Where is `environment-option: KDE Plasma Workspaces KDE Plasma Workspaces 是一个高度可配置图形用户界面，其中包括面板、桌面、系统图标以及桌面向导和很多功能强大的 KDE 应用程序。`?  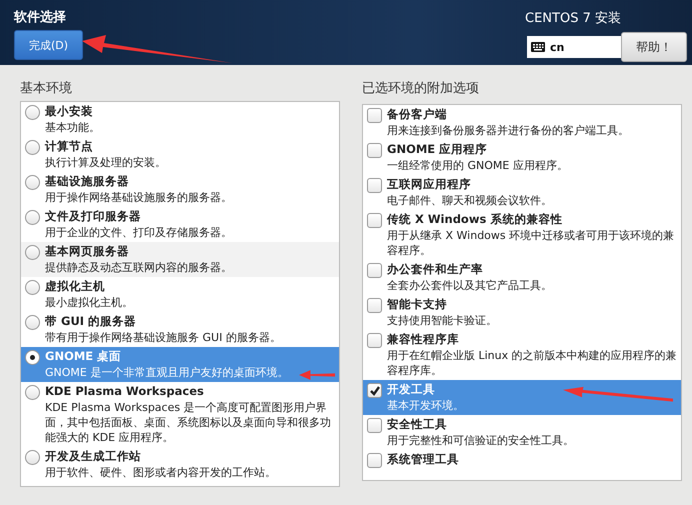 environment-option: KDE Plasma Workspaces KDE Plasma Workspaces 是一个高度可配置图形用户界面，其中包括面板、桌面、系统图标以及桌面向导和很多功能强大的 KDE 应用程序。 is located at coordinates (180, 414).